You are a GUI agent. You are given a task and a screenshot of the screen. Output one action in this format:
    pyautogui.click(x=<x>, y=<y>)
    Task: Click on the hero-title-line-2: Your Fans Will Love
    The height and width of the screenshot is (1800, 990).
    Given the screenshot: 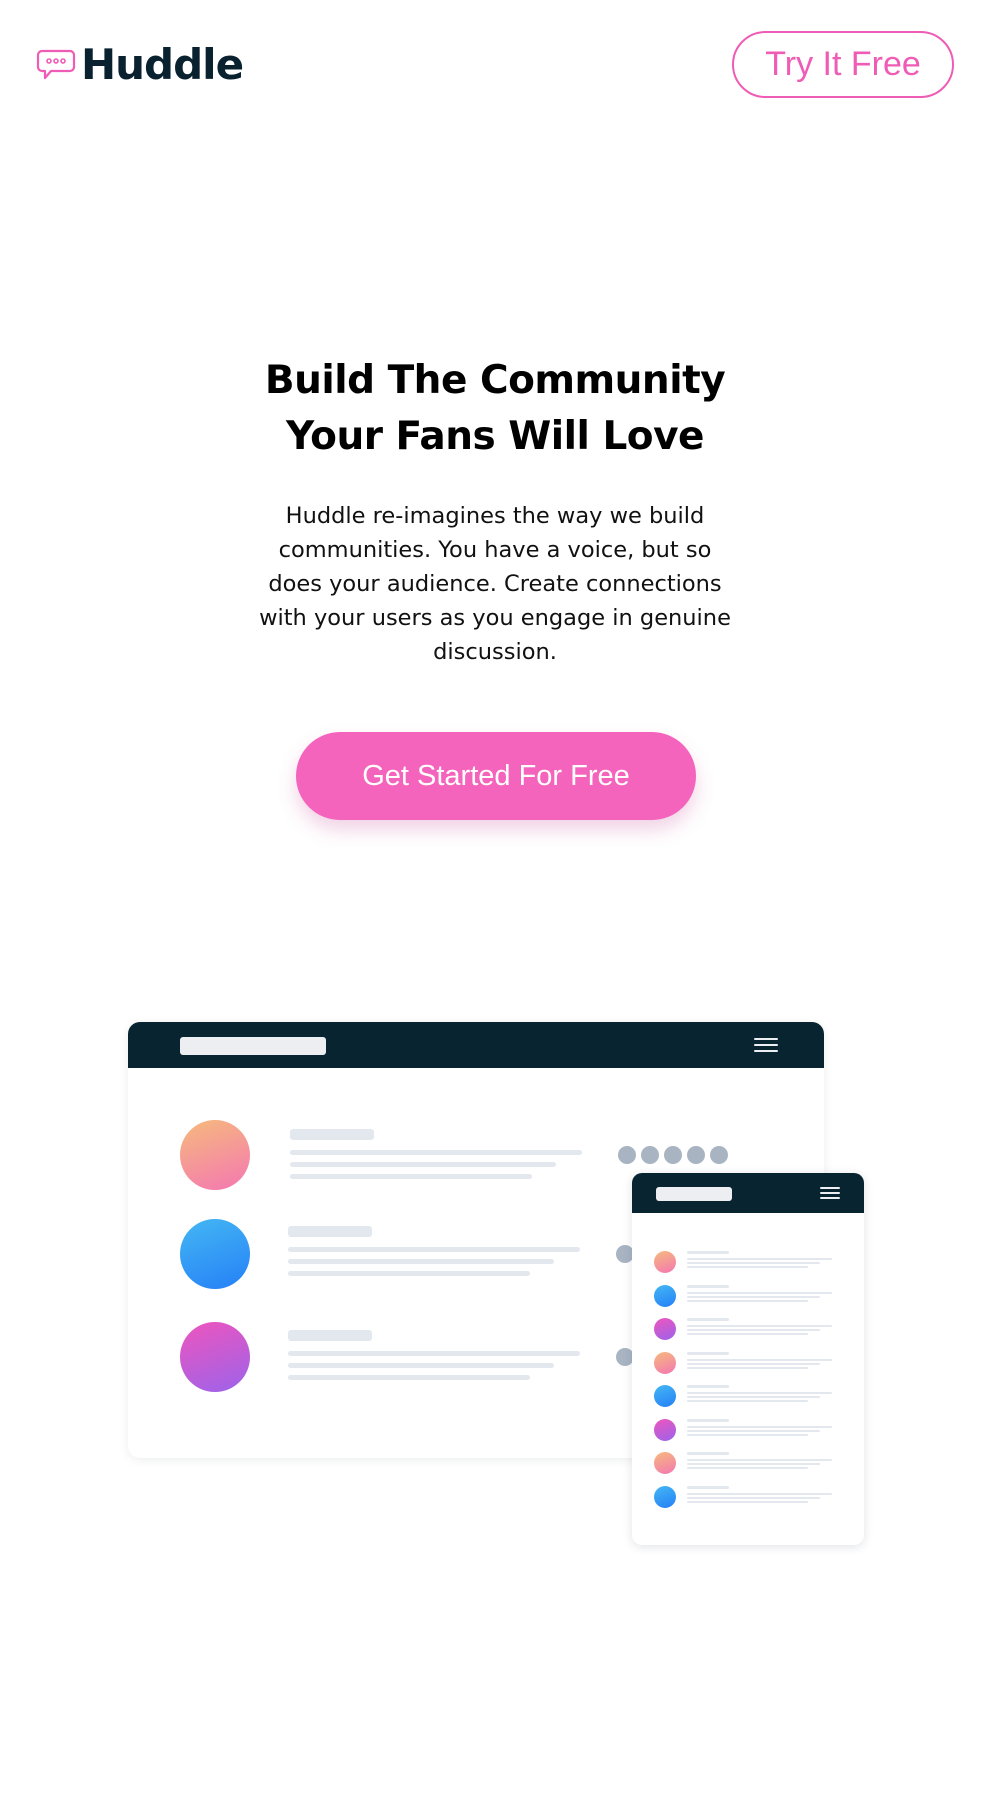 What is the action you would take?
    pyautogui.click(x=495, y=436)
    